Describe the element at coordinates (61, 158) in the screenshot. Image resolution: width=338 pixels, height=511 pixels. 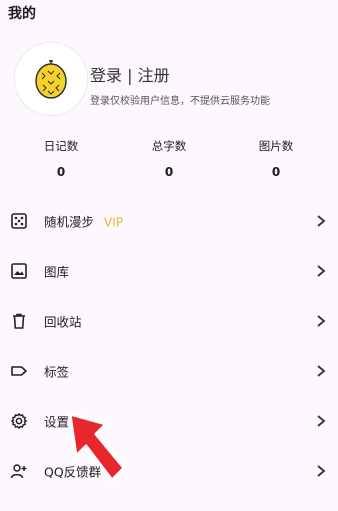
I see `stat-diary-count: 日记数 0` at that location.